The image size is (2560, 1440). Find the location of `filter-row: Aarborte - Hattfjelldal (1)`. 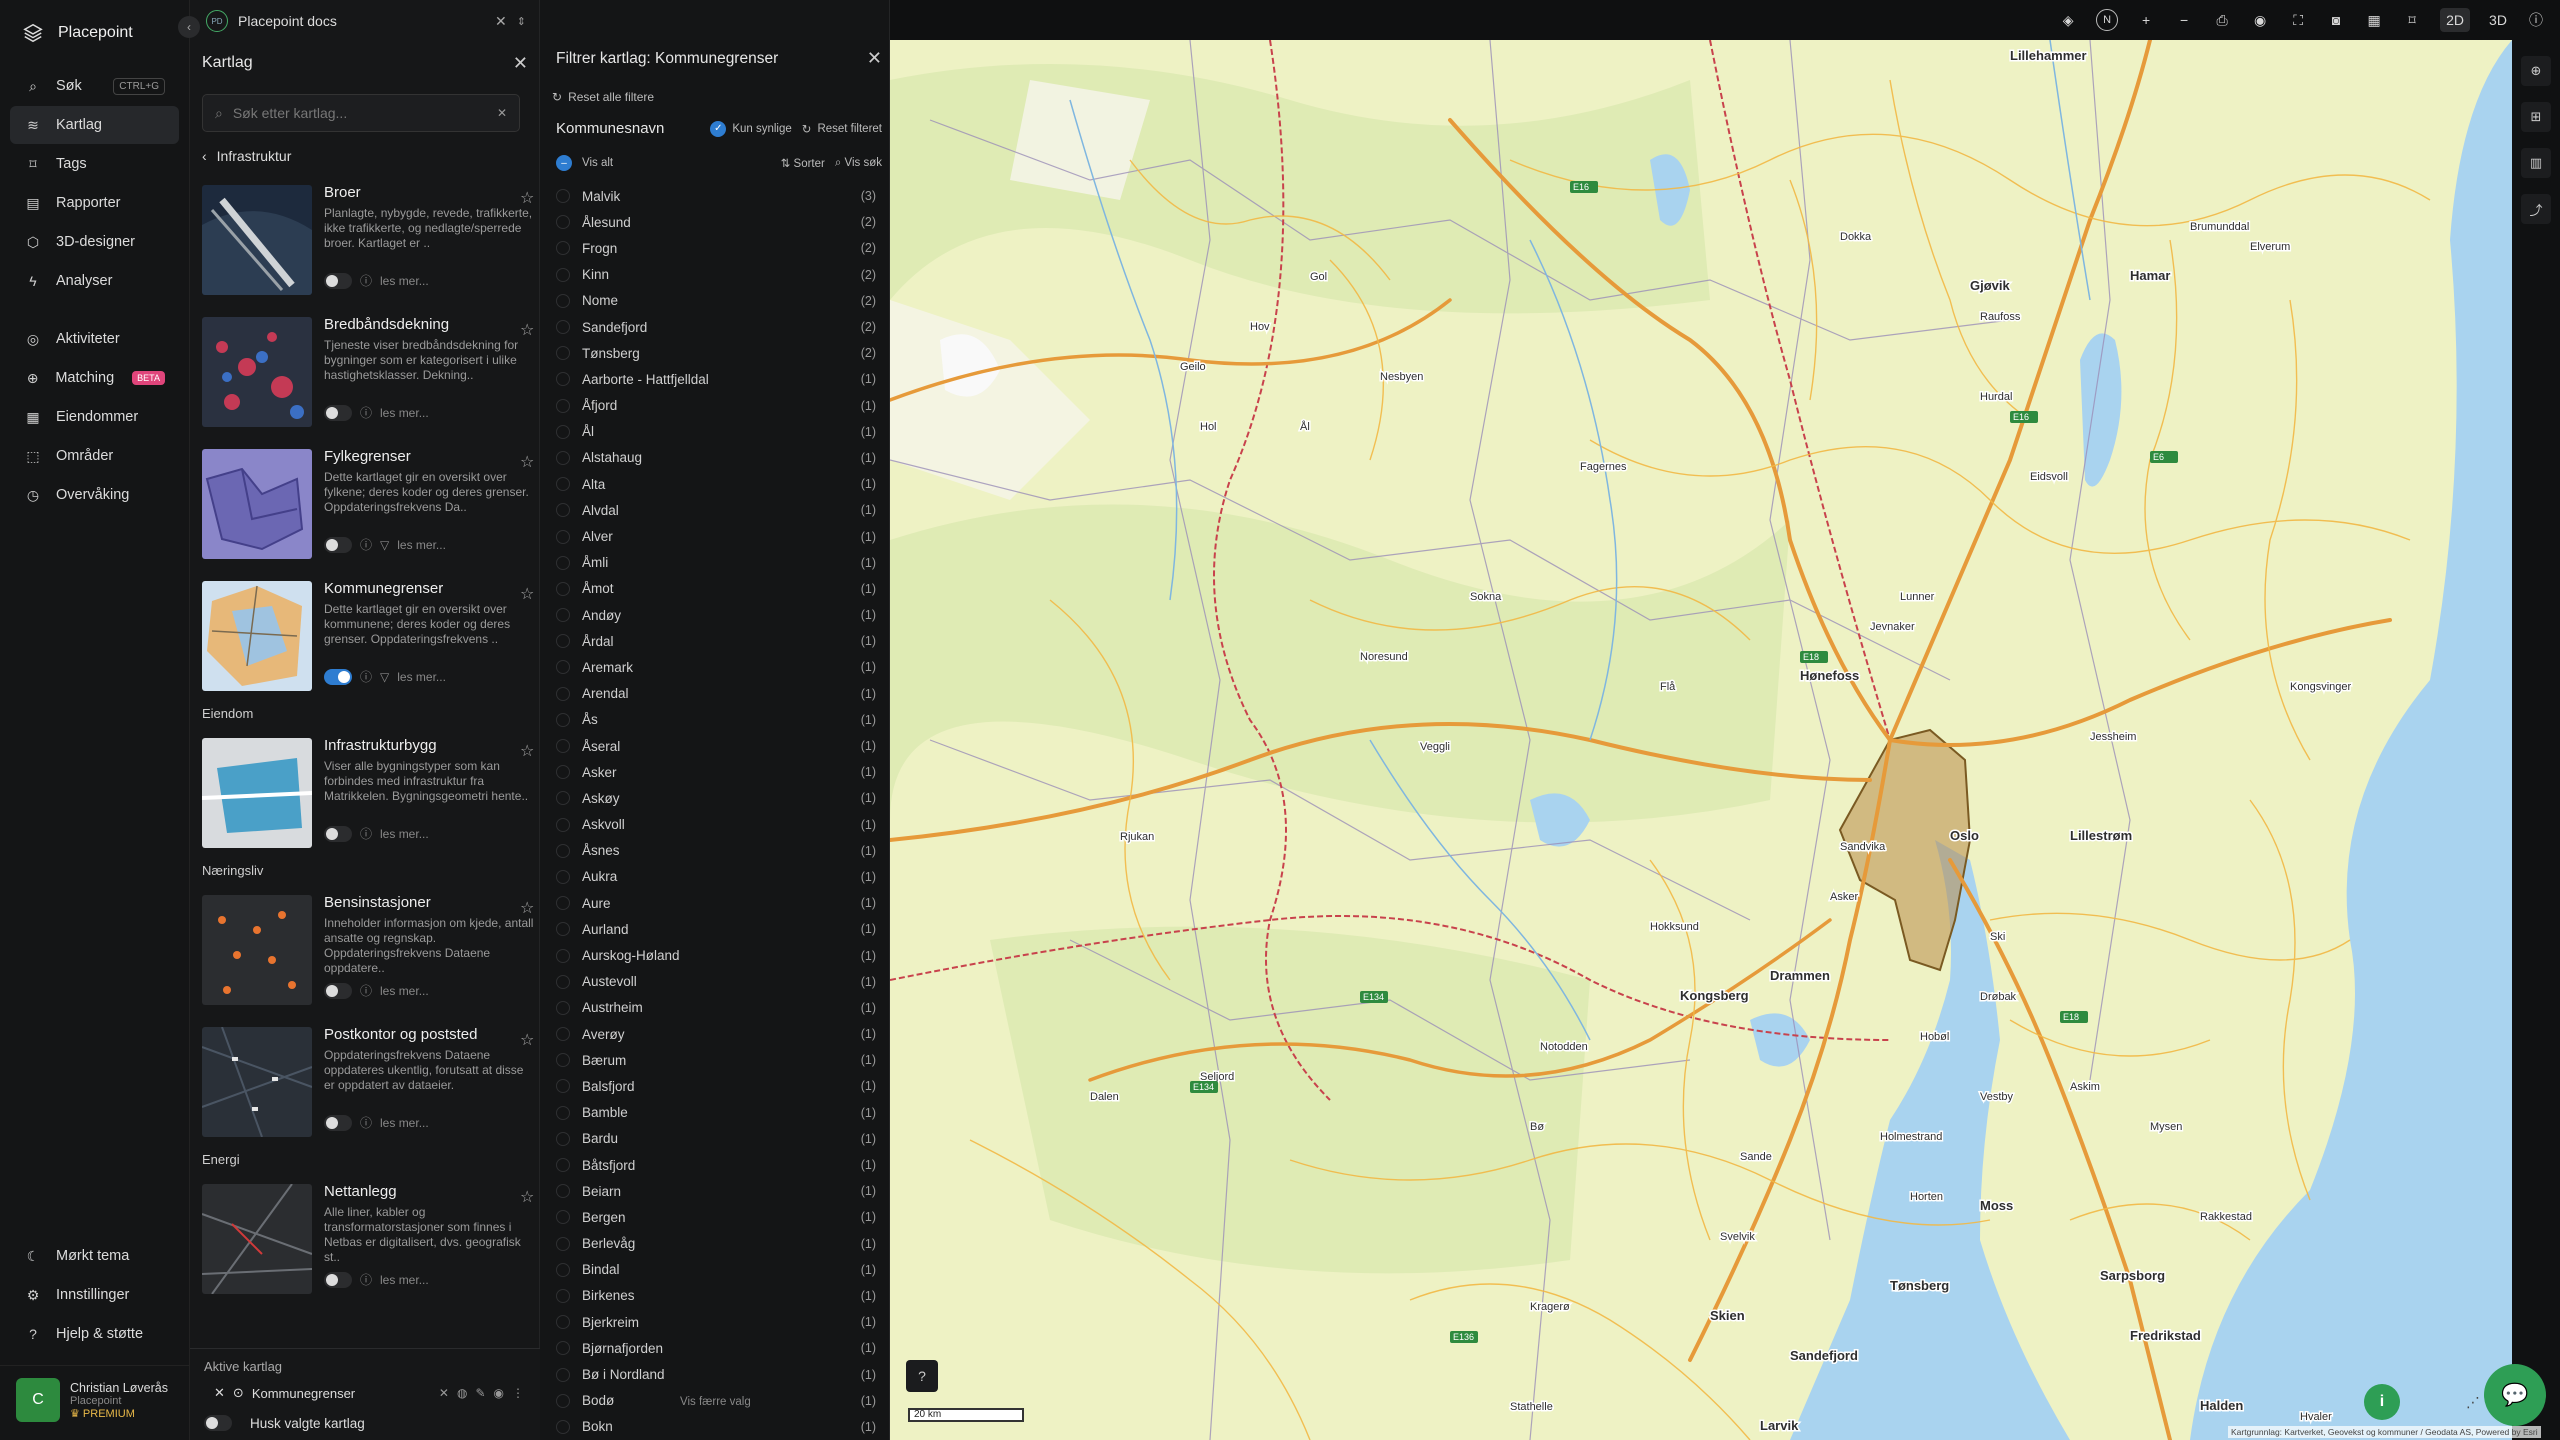

filter-row: Aarborte - Hattfjelldal (1) is located at coordinates (716, 379).